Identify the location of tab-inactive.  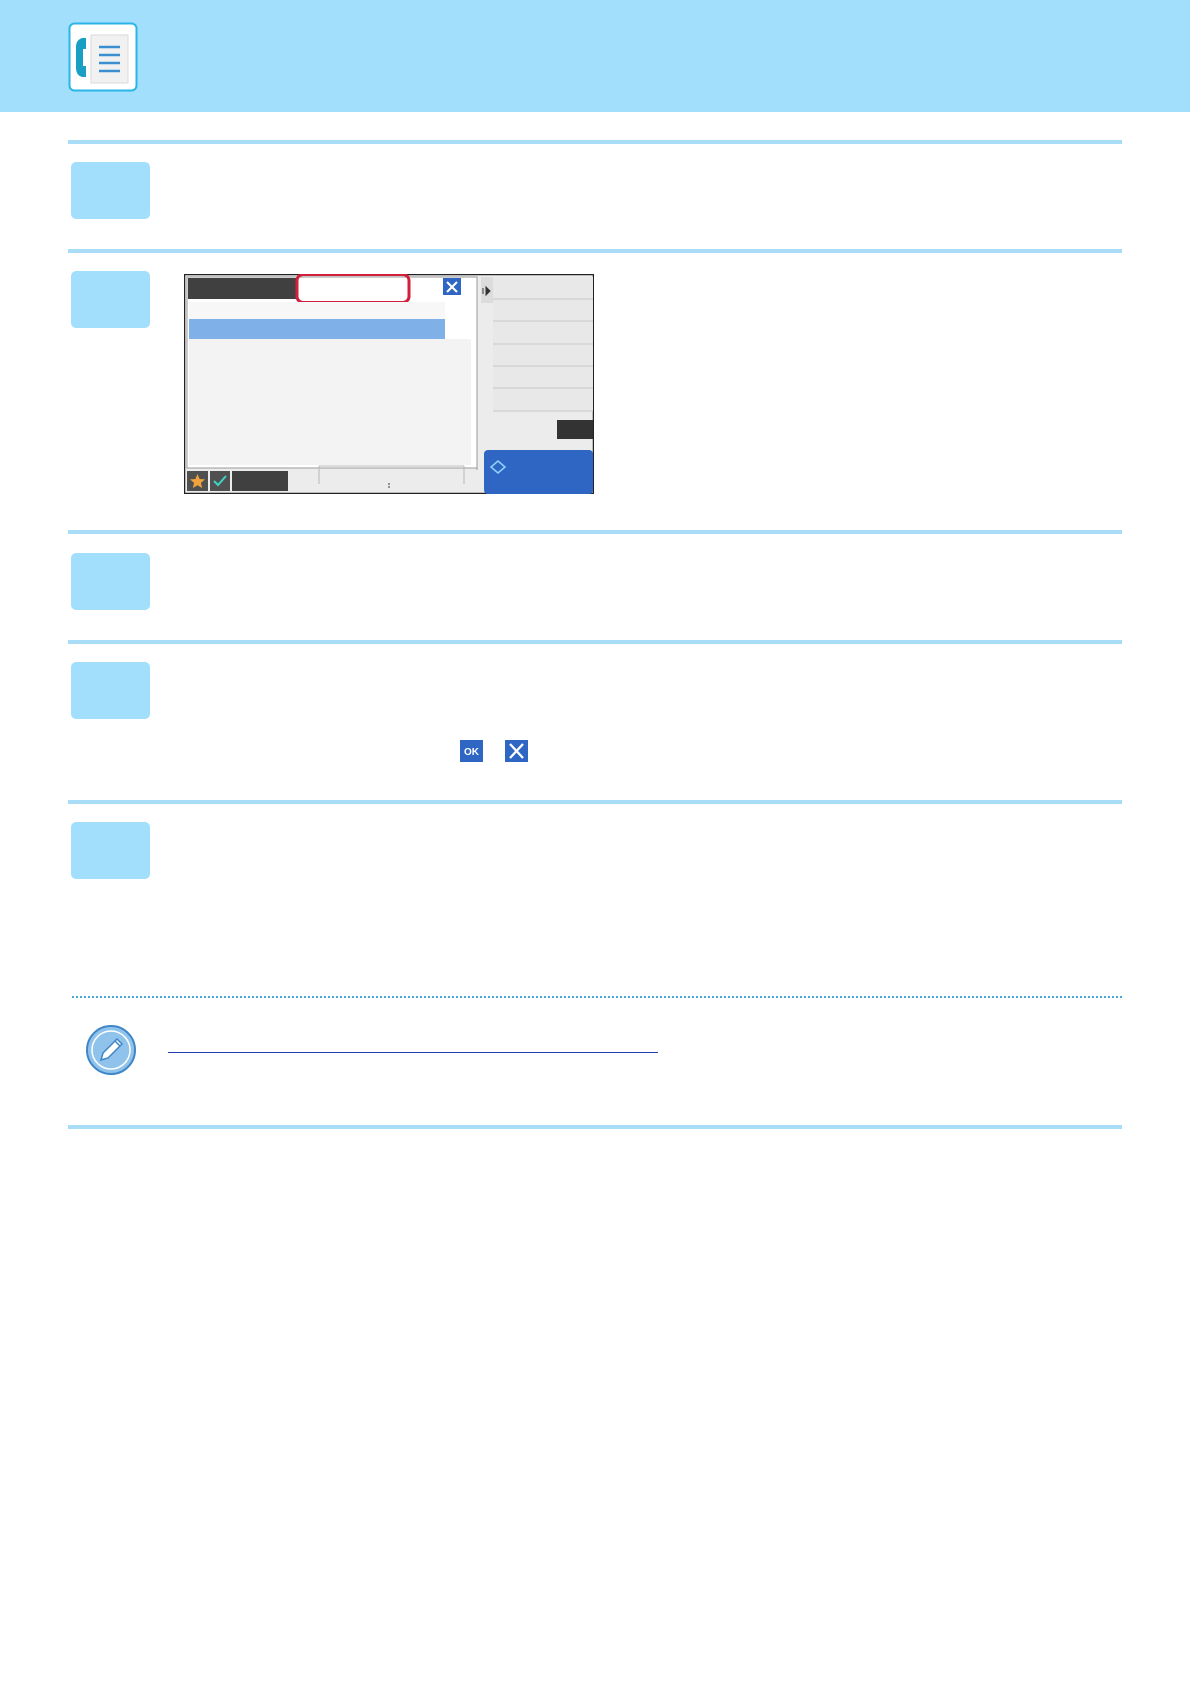
(244, 288).